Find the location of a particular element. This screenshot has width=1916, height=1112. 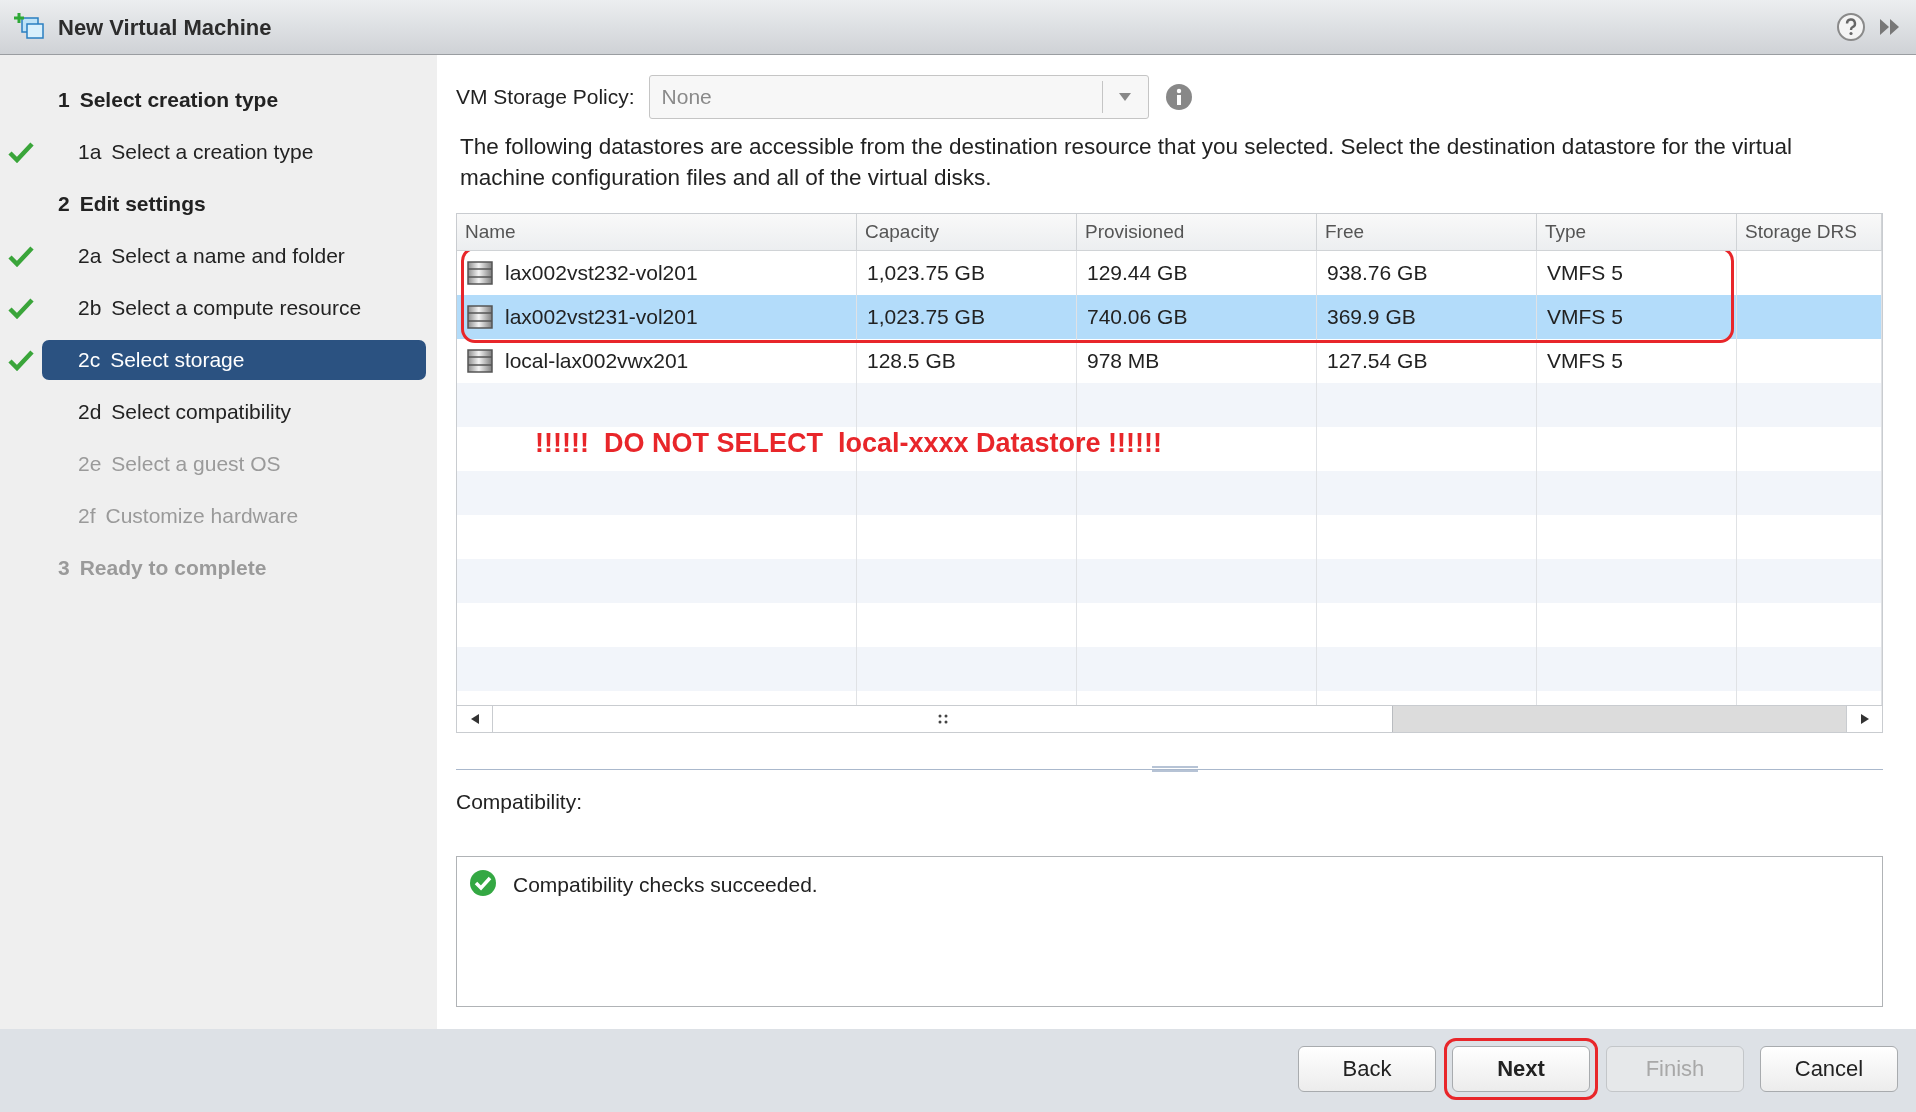

warning-annotation: !!!!!! DO NOT SELECT local-xxxx Datastore !!!!!! is located at coordinates (849, 443).